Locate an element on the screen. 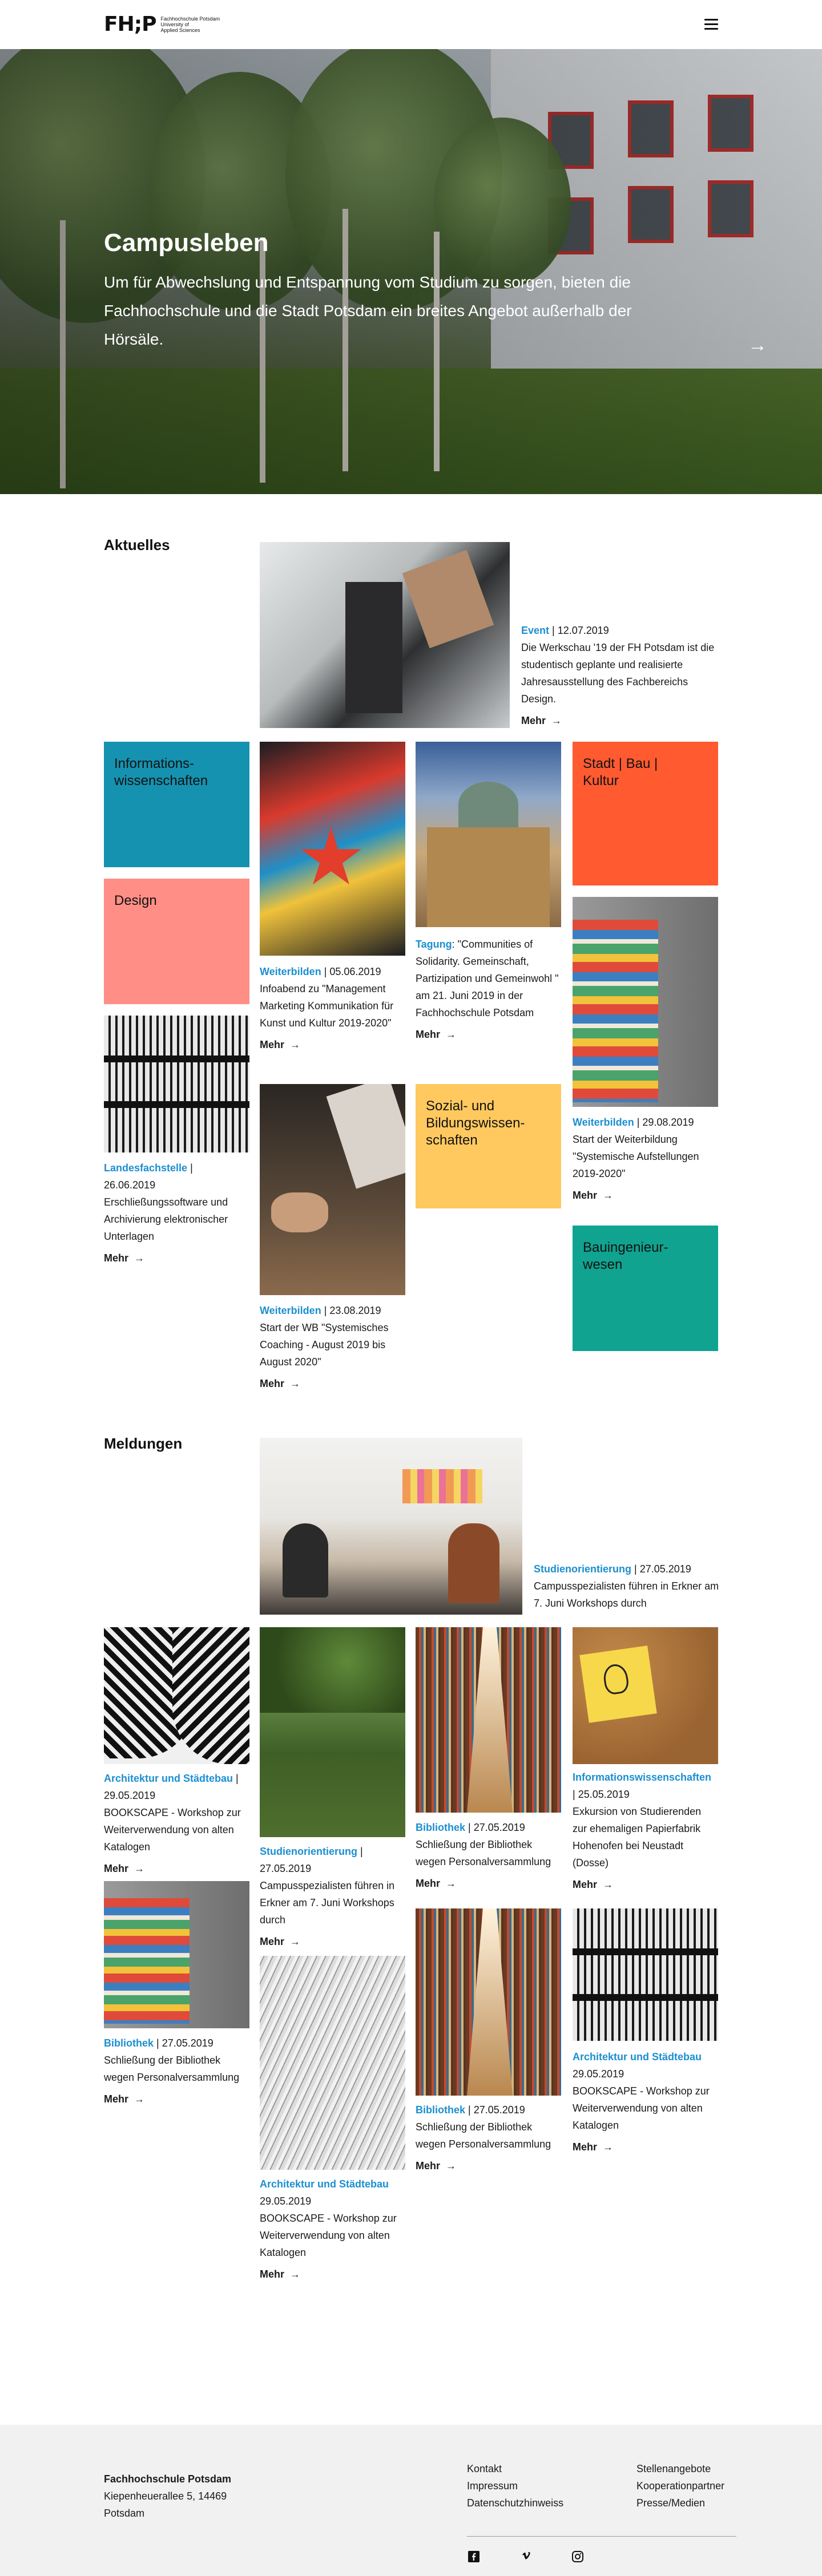 The width and height of the screenshot is (822, 2576). featured-event-image is located at coordinates (385, 635).